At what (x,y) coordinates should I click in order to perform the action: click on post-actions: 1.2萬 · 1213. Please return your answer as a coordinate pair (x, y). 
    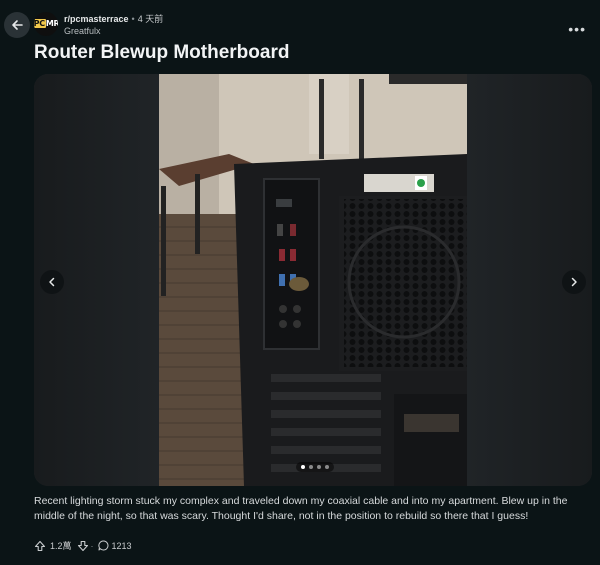
    Looking at the image, I should click on (83, 545).